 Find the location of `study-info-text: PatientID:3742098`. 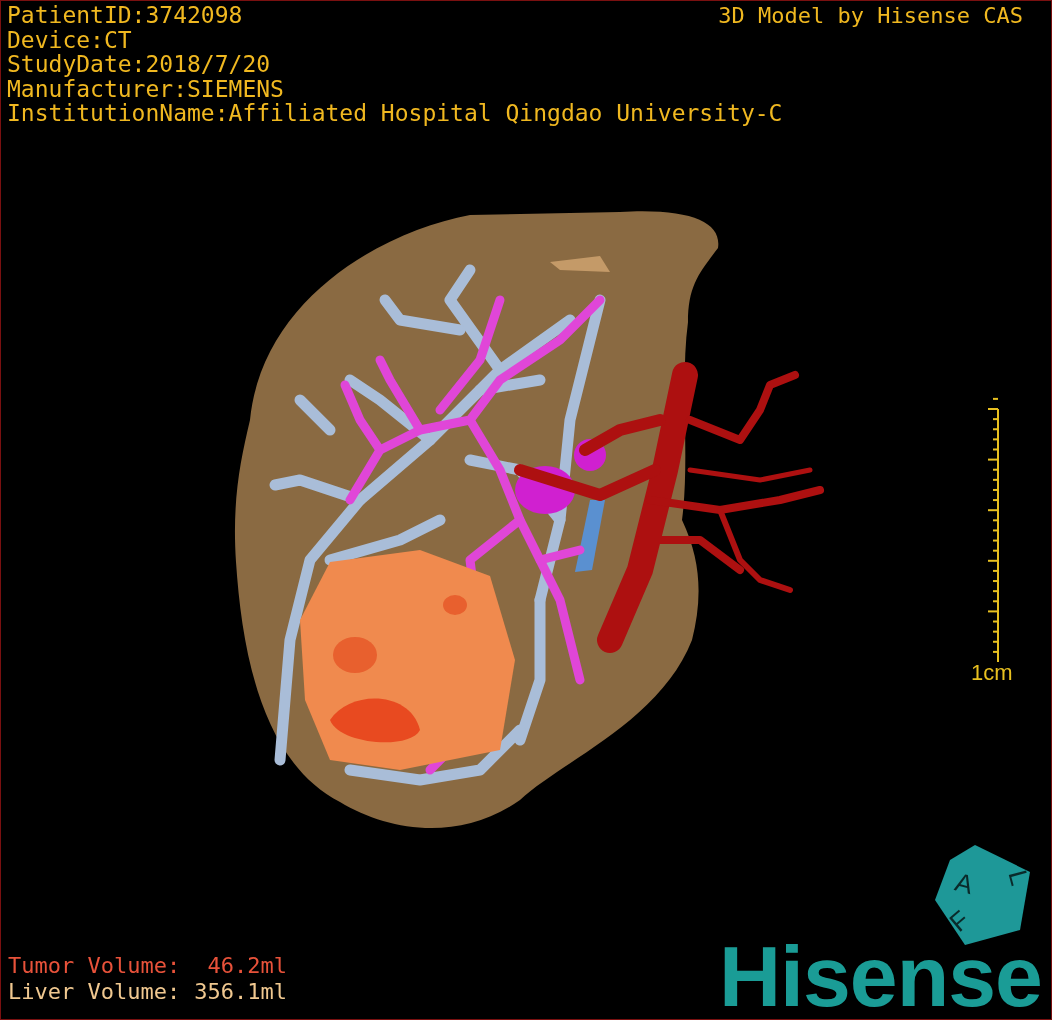

study-info-text: PatientID:3742098 is located at coordinates (125, 15).